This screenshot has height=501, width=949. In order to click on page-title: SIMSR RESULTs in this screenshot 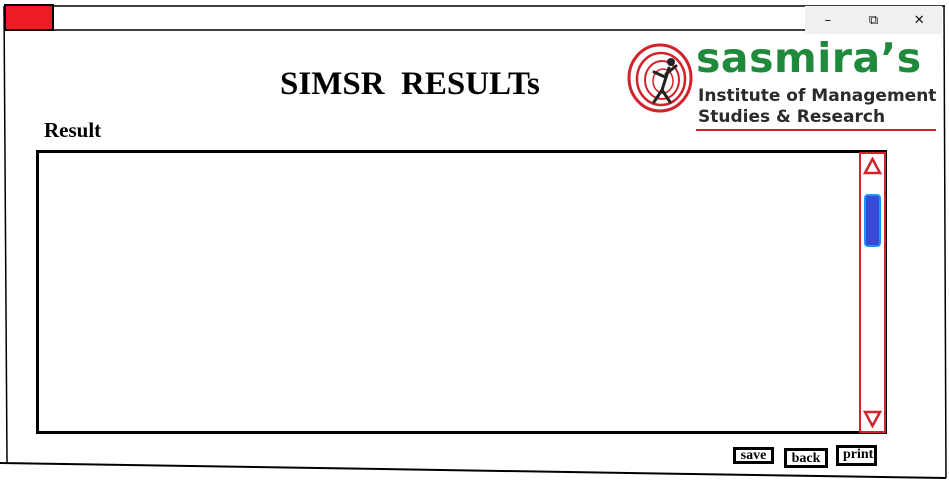, I will do `click(410, 84)`.